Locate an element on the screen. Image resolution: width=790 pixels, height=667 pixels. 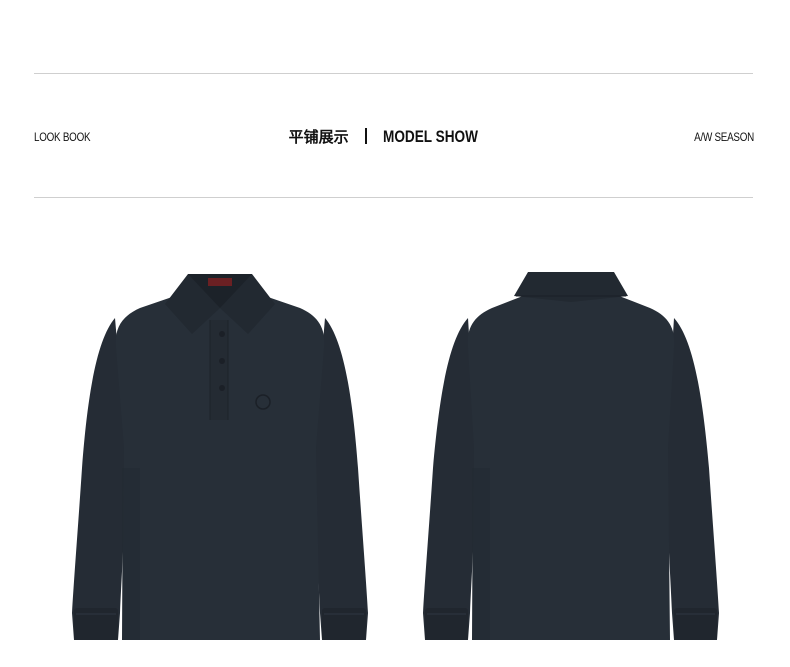
season-label: A/W SEASON is located at coordinates (724, 137).